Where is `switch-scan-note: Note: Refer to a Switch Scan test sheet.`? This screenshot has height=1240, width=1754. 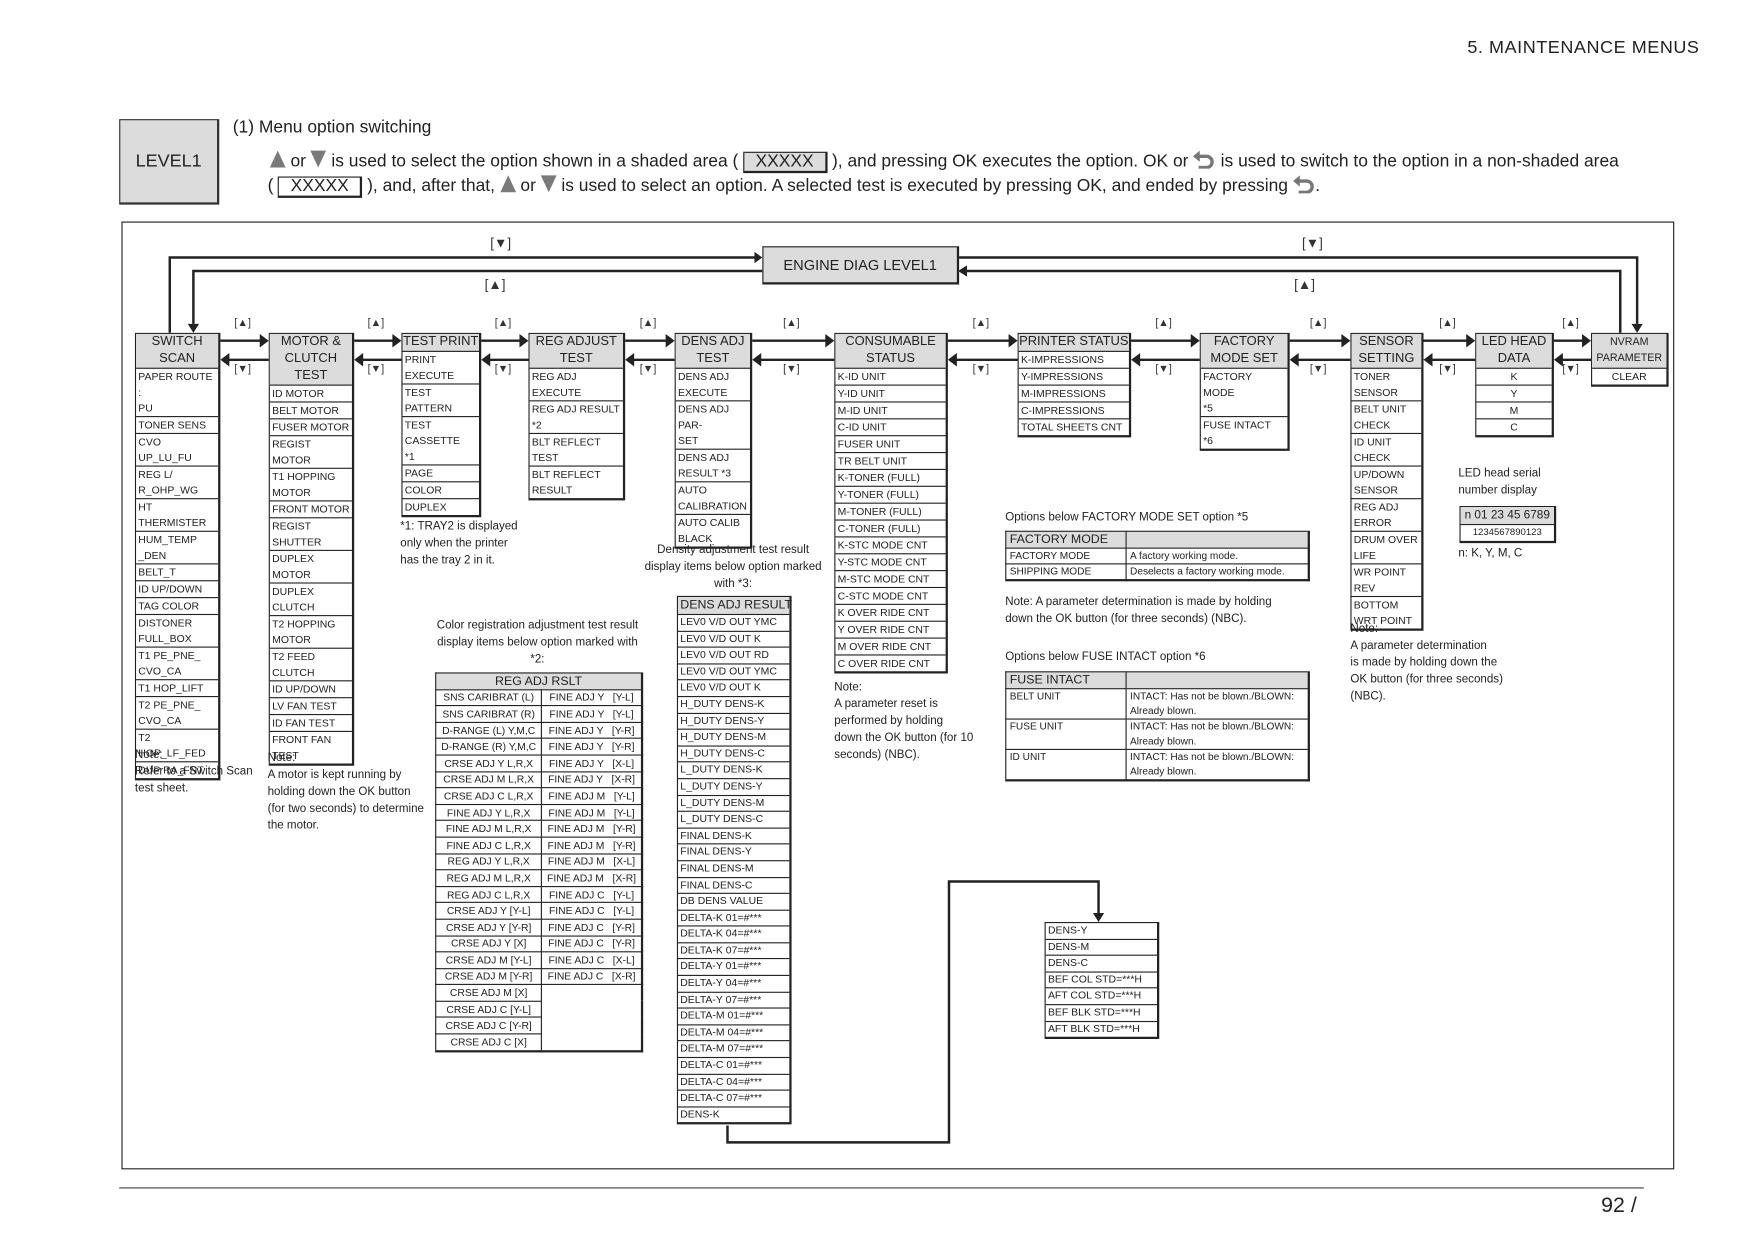 switch-scan-note: Note: Refer to a Switch Scan test sheet. is located at coordinates (193, 771).